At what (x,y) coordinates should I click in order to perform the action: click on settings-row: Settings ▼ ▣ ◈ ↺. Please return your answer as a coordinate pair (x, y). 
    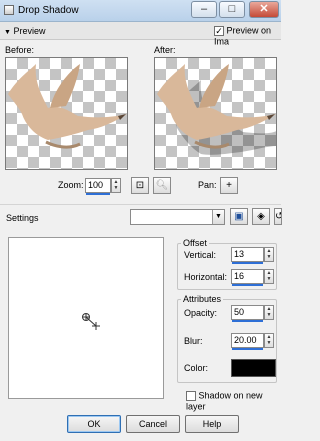
    Looking at the image, I should click on (141, 216).